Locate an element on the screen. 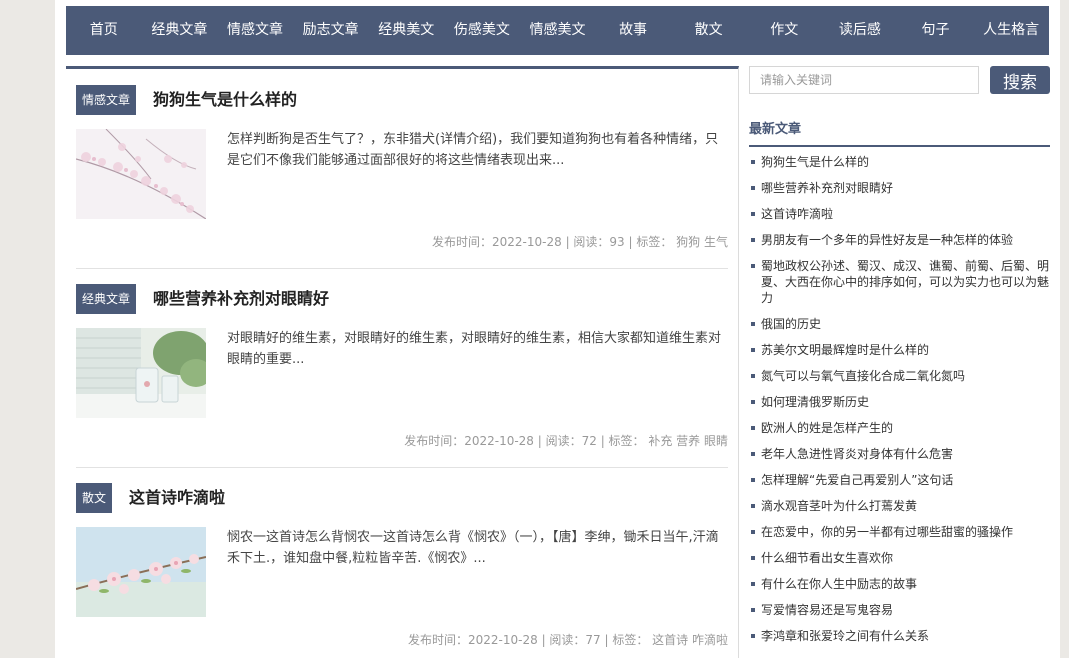 The image size is (1069, 658). article-title: 狗狗生气是什么样的 is located at coordinates (225, 100).